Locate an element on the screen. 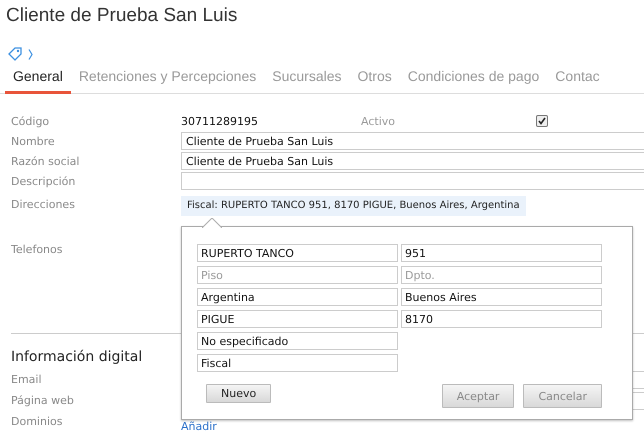 The width and height of the screenshot is (644, 433). tab: General is located at coordinates (38, 79).